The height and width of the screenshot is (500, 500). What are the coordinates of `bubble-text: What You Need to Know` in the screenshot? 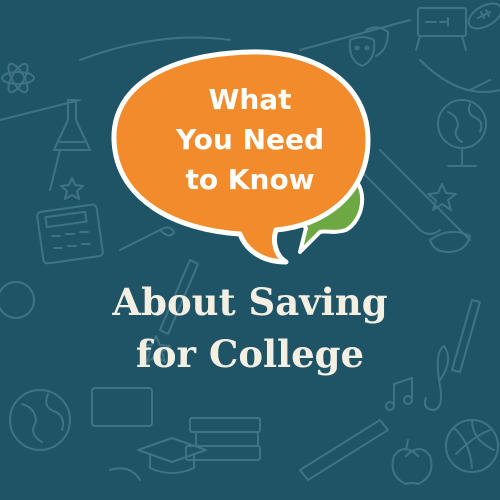 It's located at (250, 140).